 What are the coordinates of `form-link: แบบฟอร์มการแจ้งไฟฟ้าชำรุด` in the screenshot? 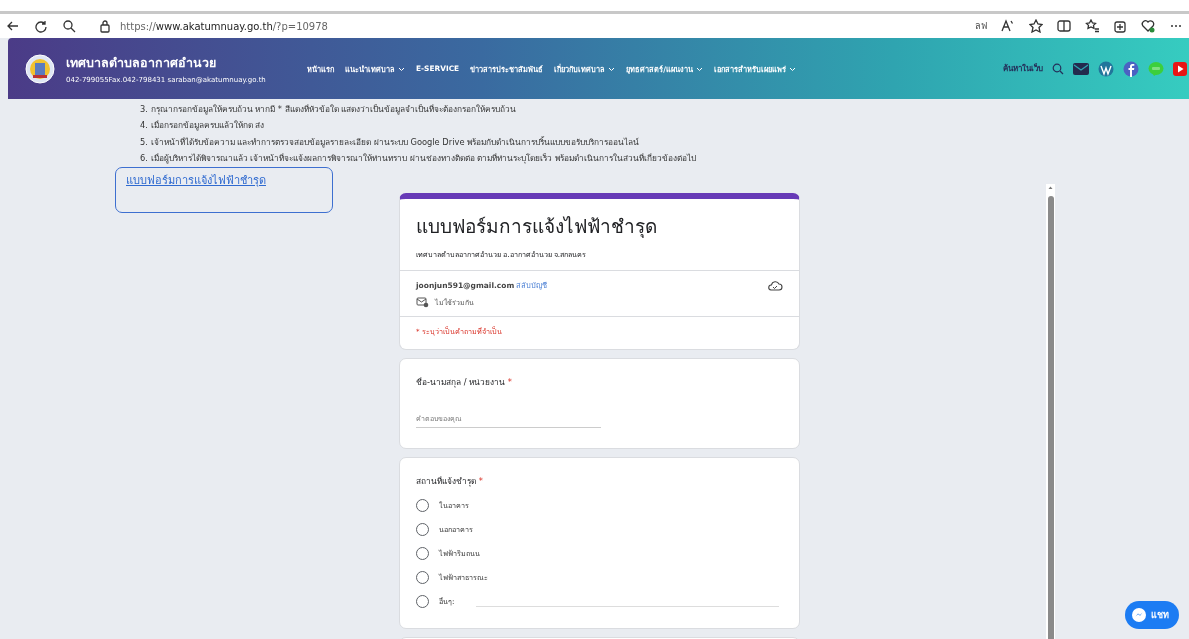 It's located at (196, 180).